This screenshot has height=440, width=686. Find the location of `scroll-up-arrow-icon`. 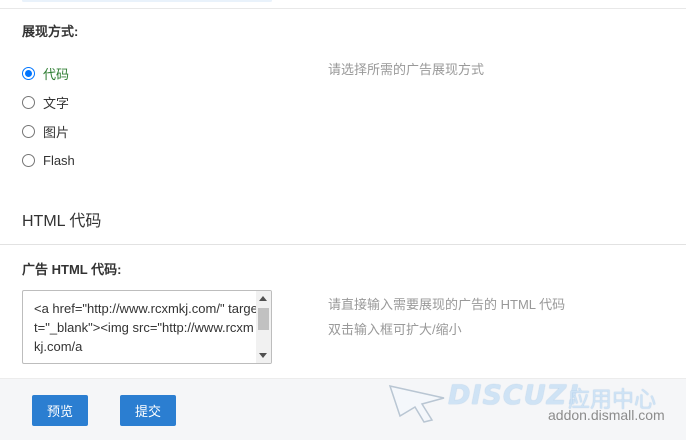

scroll-up-arrow-icon is located at coordinates (263, 298).